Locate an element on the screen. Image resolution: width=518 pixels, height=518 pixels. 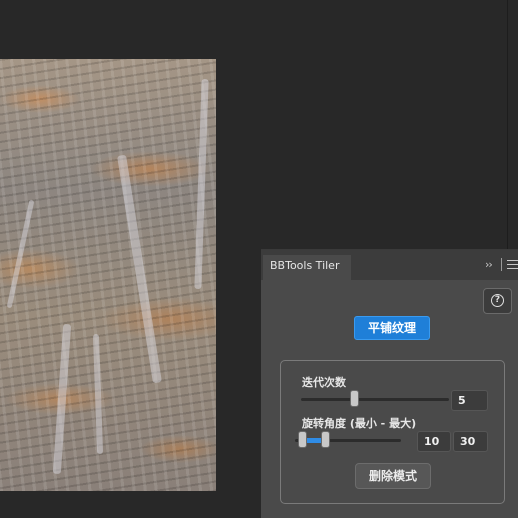
iterations-slider-thumb is located at coordinates (355, 398).